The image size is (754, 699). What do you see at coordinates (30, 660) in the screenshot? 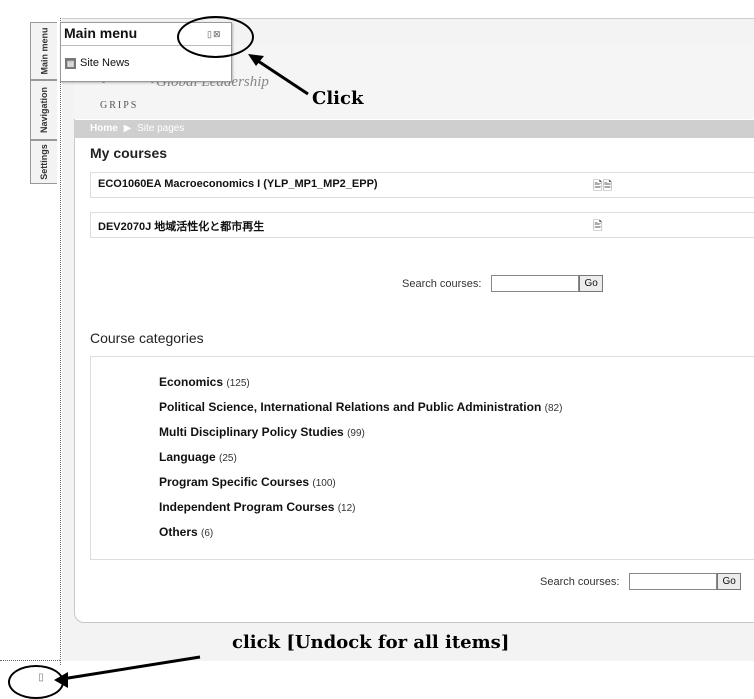
I see `dock-divider` at bounding box center [30, 660].